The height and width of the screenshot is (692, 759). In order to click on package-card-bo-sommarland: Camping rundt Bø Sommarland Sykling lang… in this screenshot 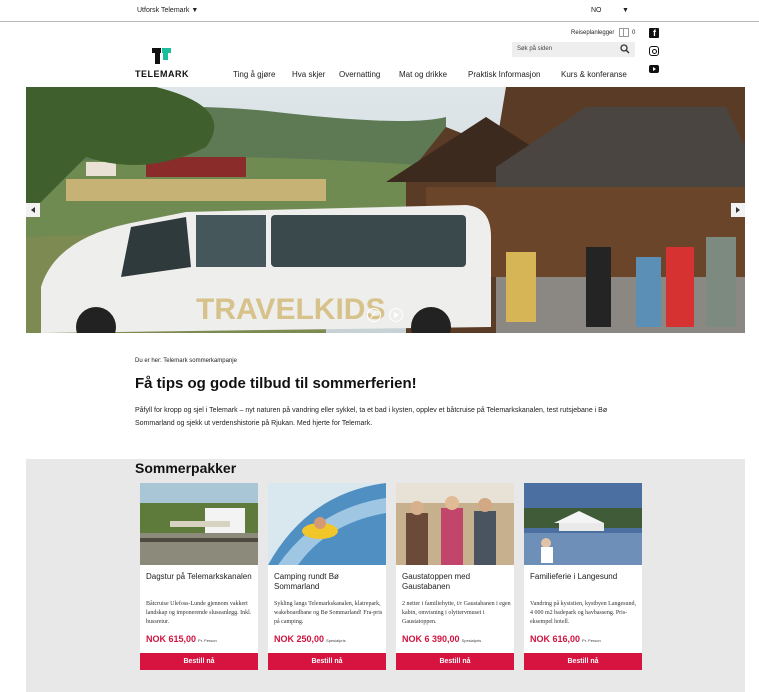, I will do `click(327, 576)`.